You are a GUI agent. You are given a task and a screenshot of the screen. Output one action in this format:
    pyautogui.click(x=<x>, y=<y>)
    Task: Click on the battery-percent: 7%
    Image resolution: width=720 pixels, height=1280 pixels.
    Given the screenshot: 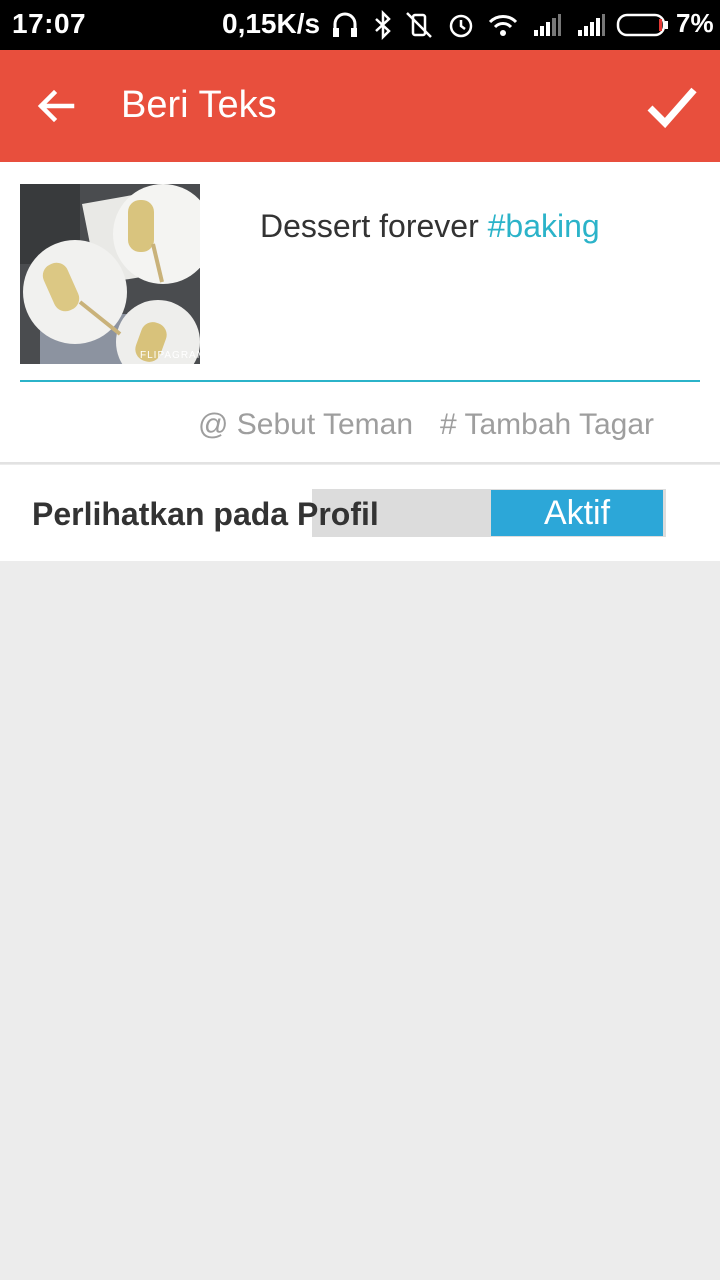 What is the action you would take?
    pyautogui.click(x=695, y=23)
    